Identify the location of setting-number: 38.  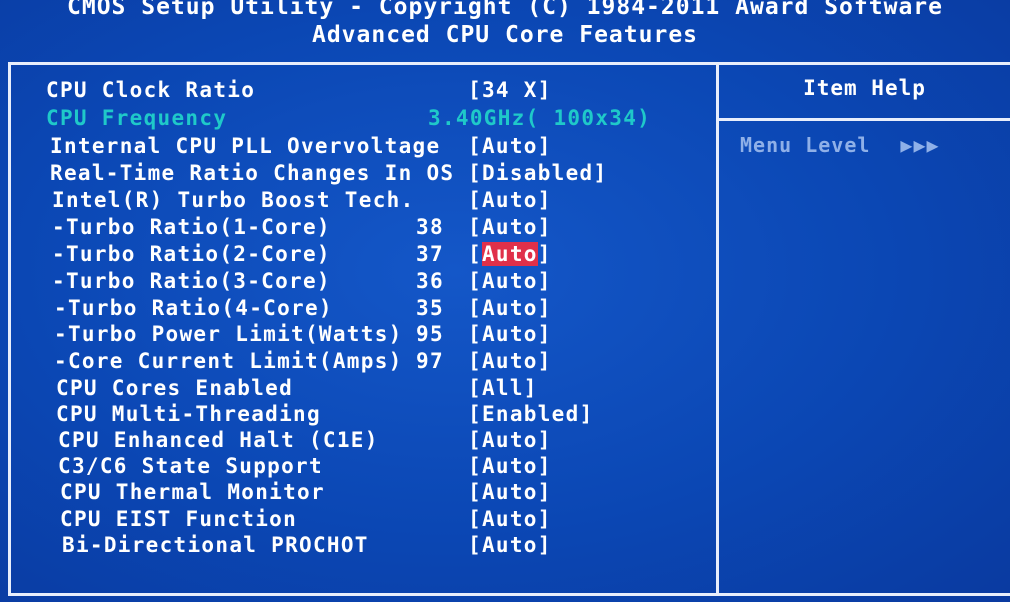
(430, 227).